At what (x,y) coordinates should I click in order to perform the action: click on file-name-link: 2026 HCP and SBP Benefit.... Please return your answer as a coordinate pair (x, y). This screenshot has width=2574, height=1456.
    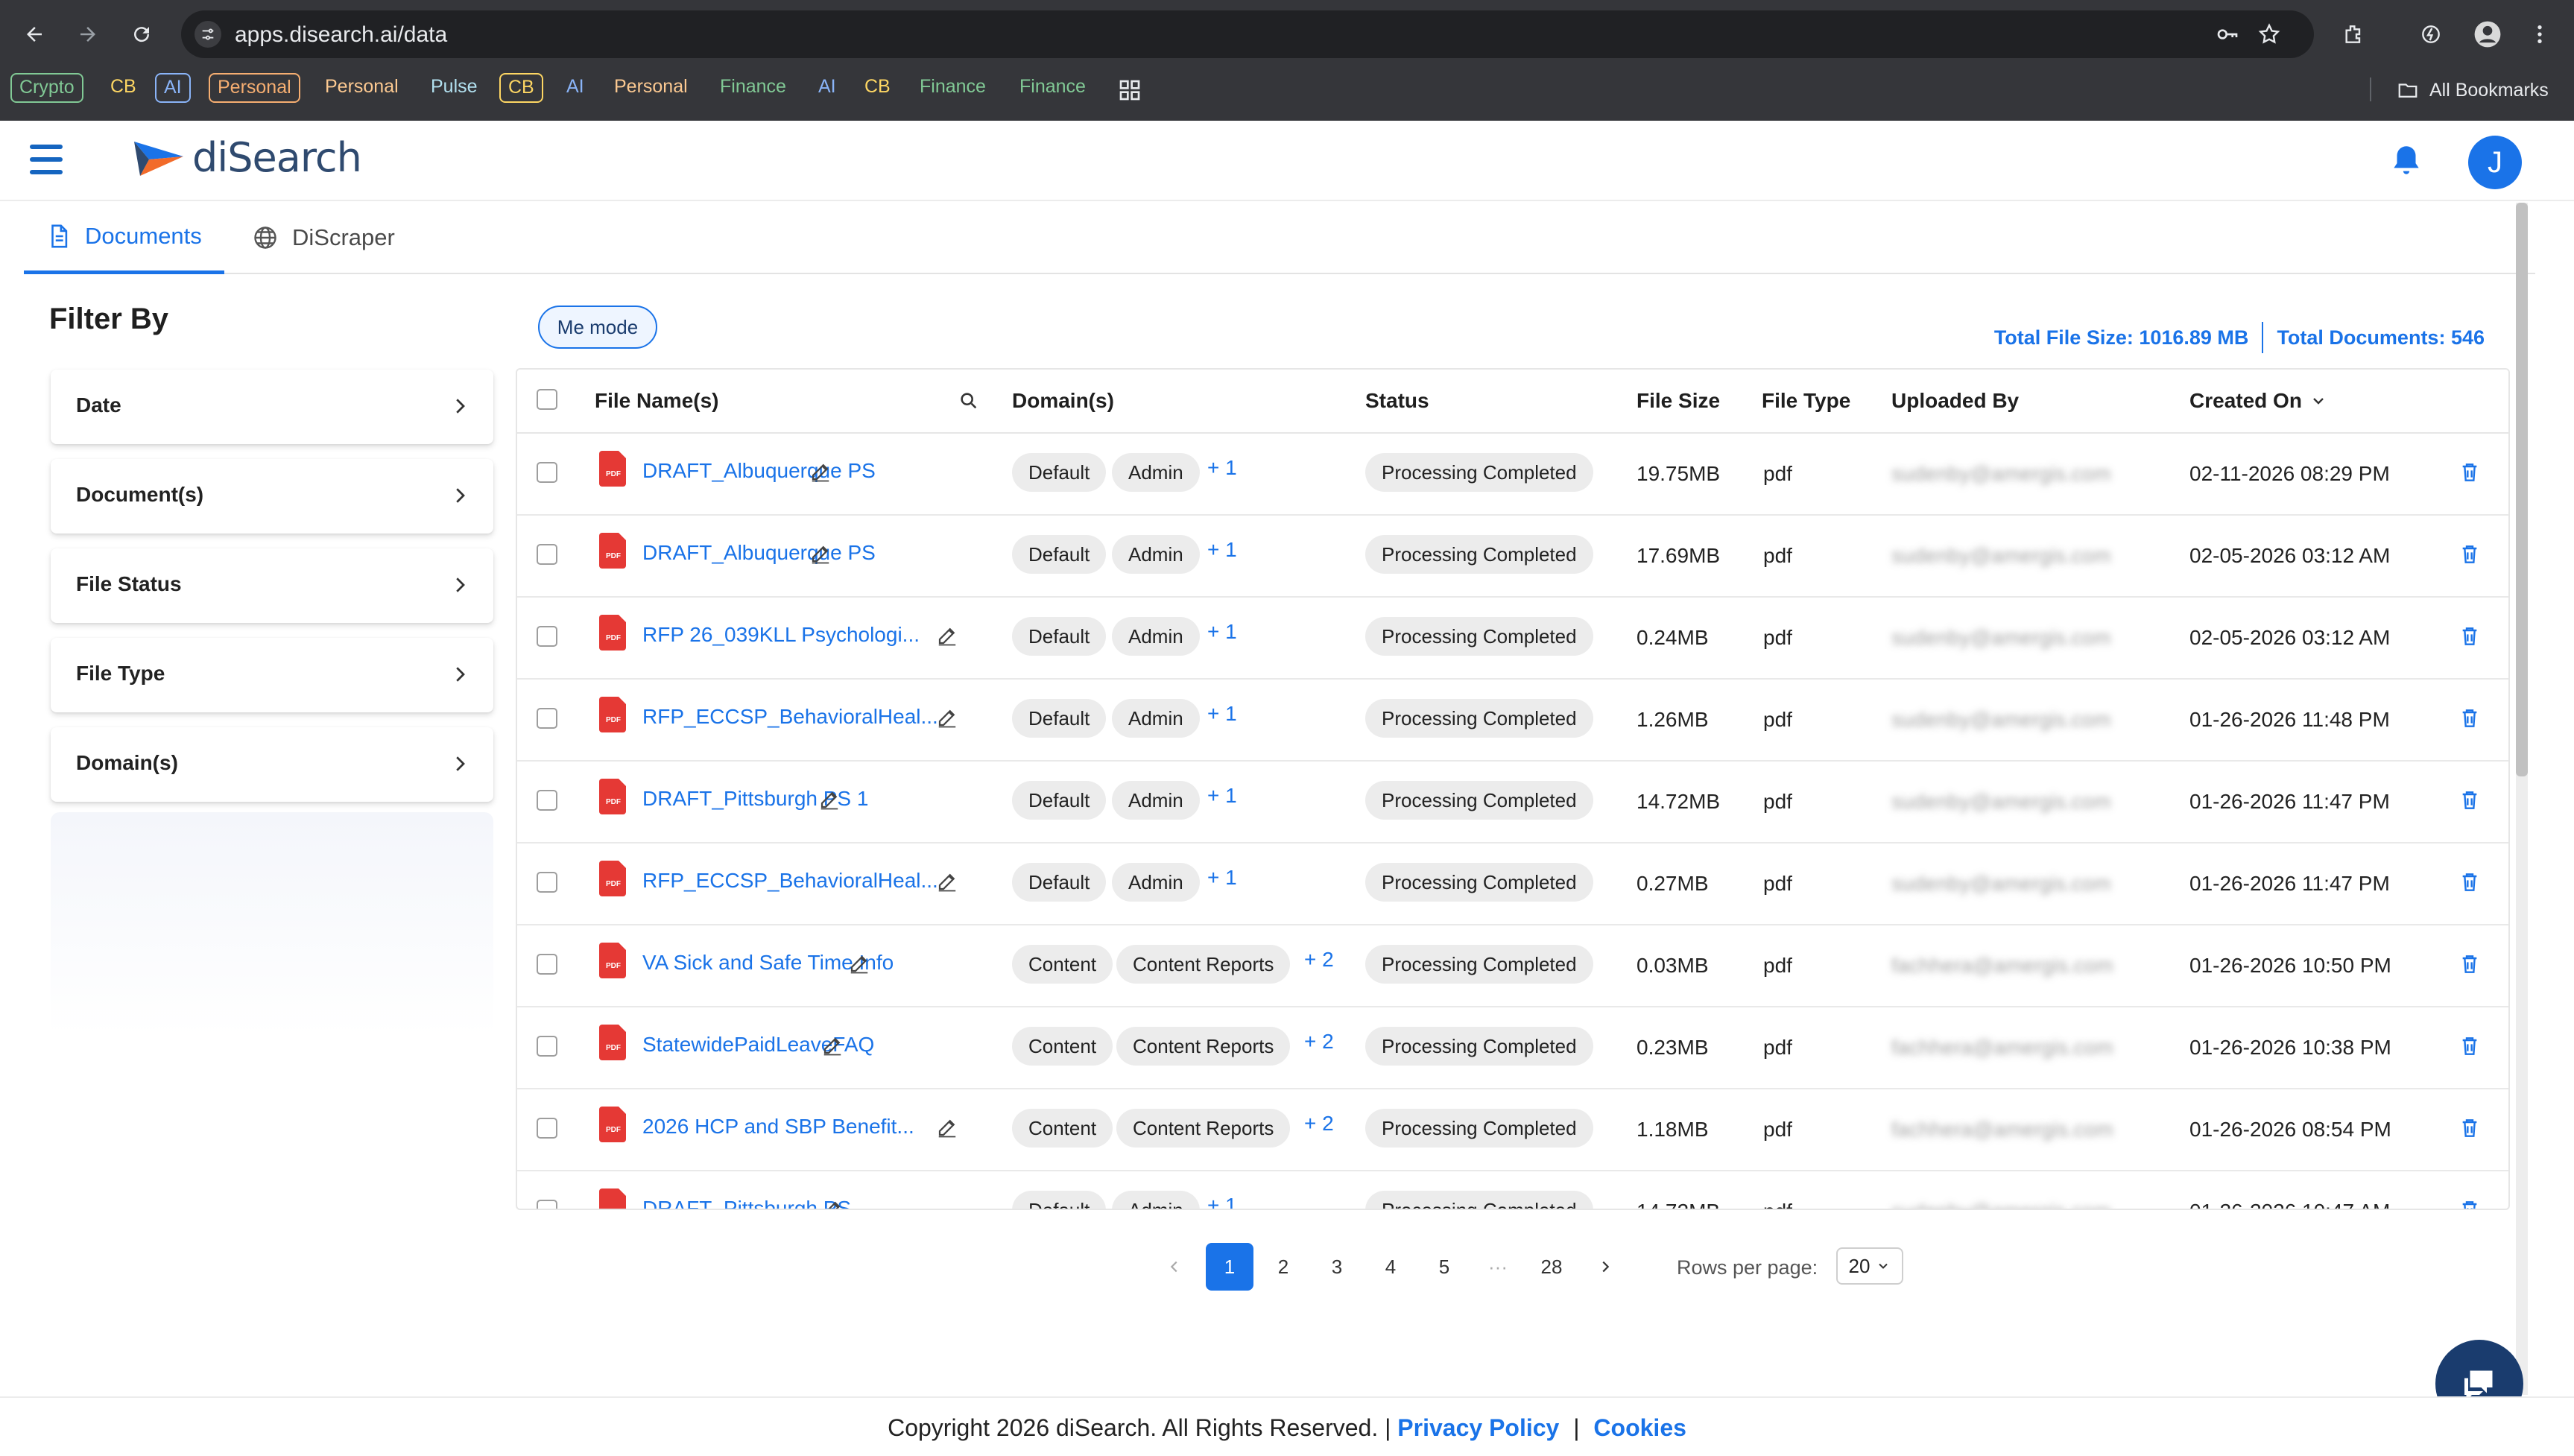
    Looking at the image, I should click on (778, 1127).